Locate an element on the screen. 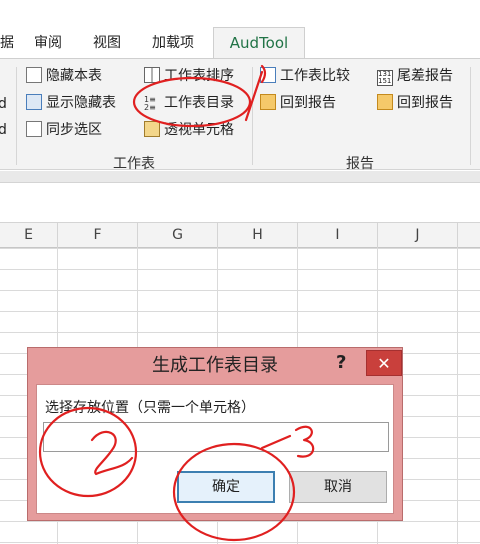 This screenshot has height=544, width=480. rounding-diff-report-button: 131 151 尾差报告 is located at coordinates (415, 76).